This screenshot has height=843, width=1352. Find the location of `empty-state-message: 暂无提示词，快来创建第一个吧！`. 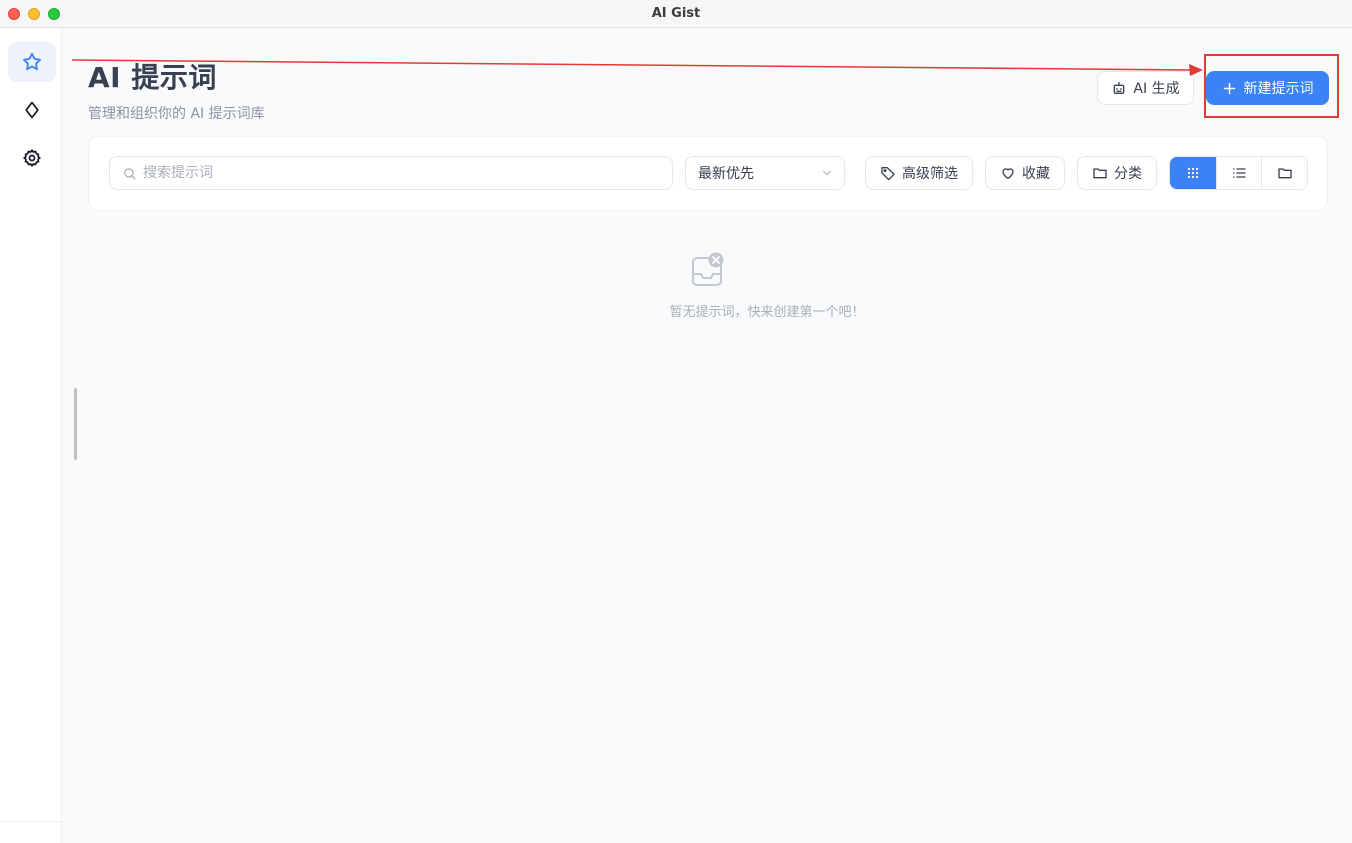

empty-state-message: 暂无提示词，快来创建第一个吧！ is located at coordinates (767, 312).